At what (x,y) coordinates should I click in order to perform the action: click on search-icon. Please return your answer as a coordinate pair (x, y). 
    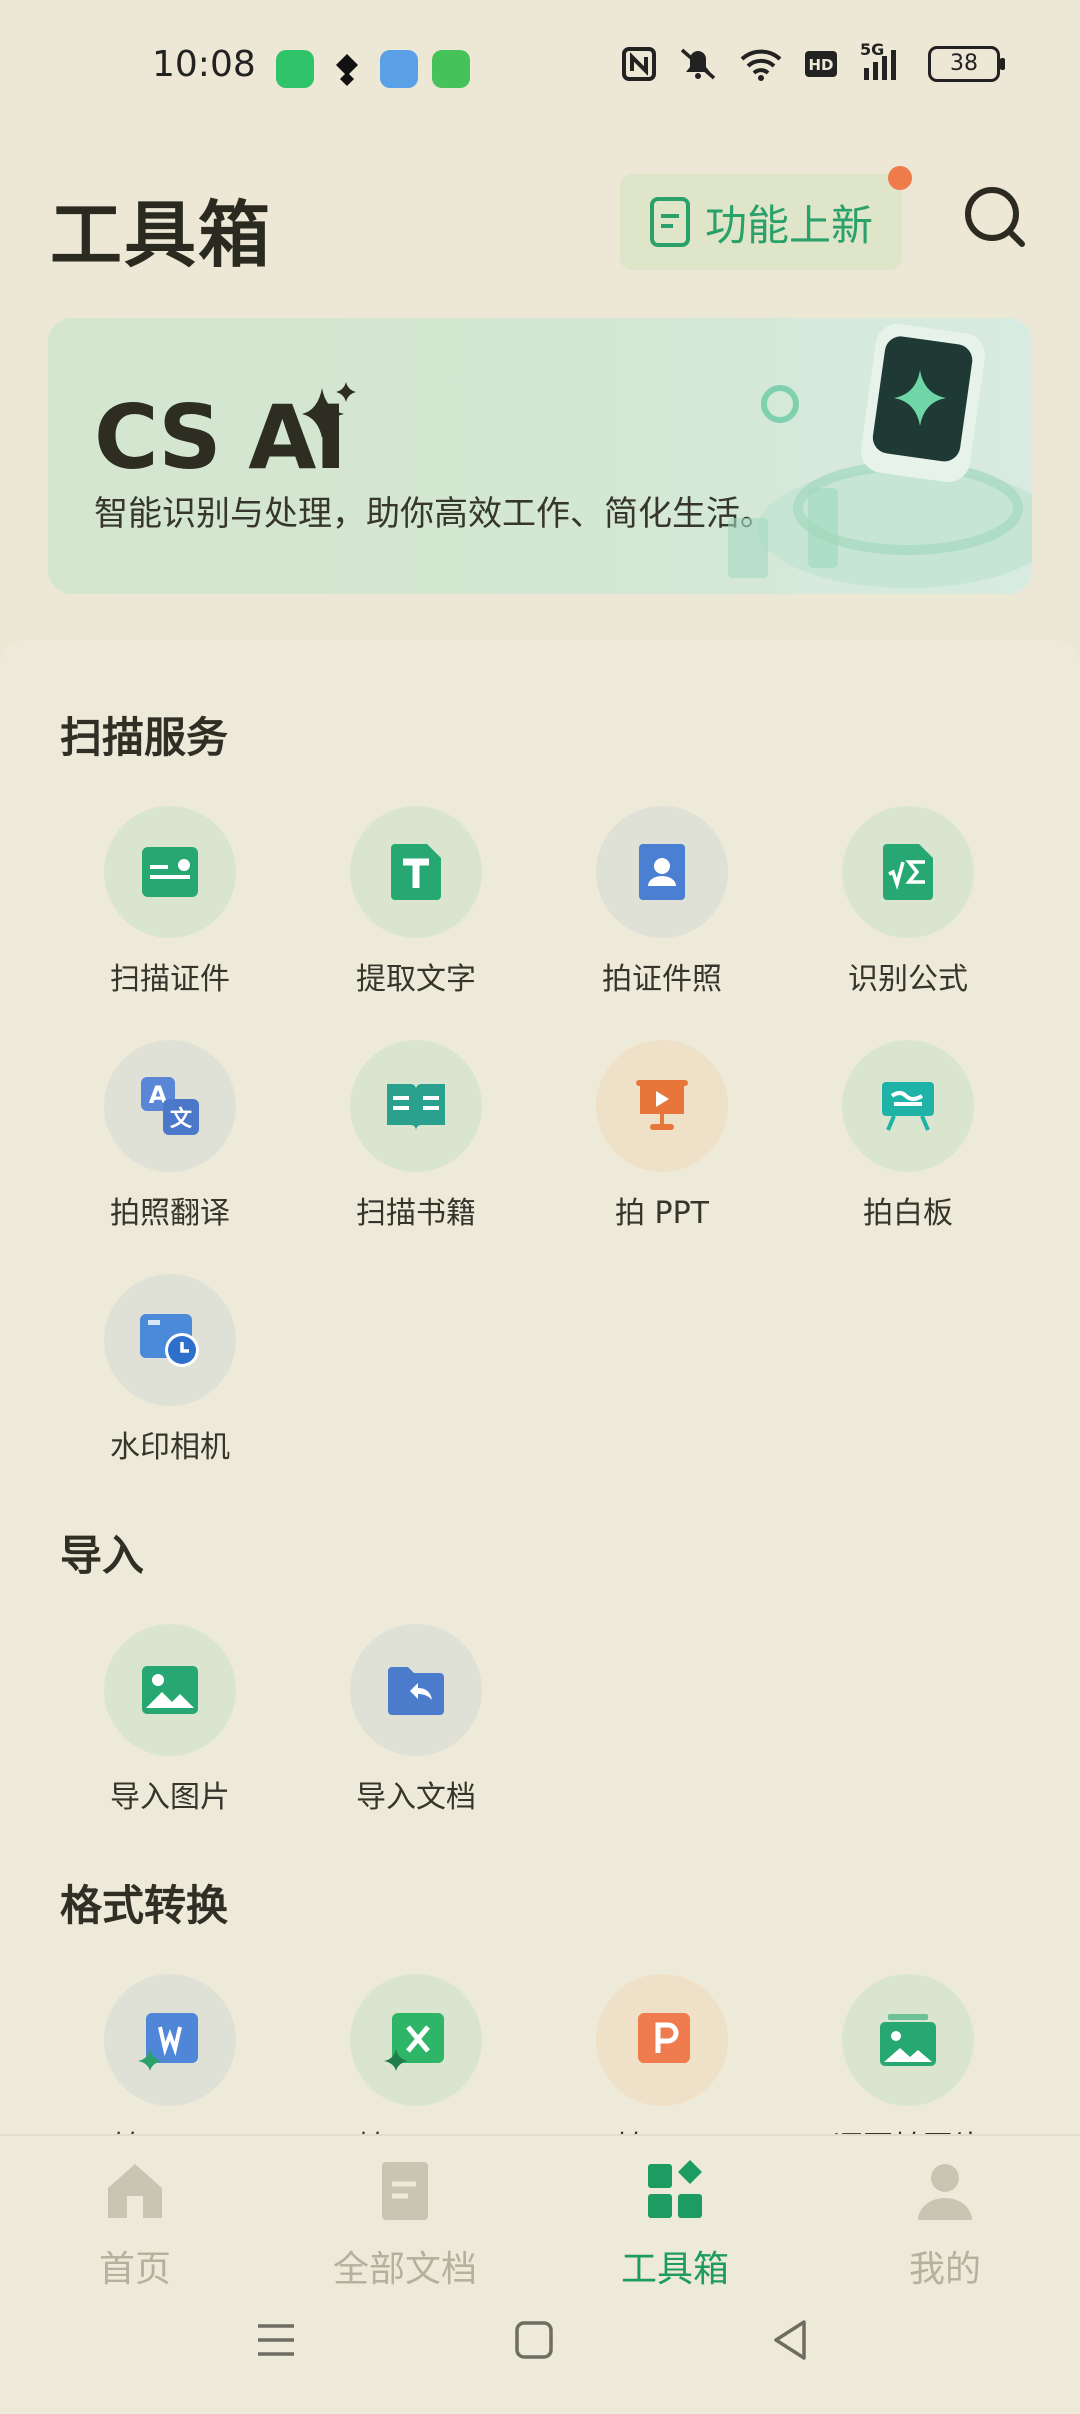
    Looking at the image, I should click on (995, 217).